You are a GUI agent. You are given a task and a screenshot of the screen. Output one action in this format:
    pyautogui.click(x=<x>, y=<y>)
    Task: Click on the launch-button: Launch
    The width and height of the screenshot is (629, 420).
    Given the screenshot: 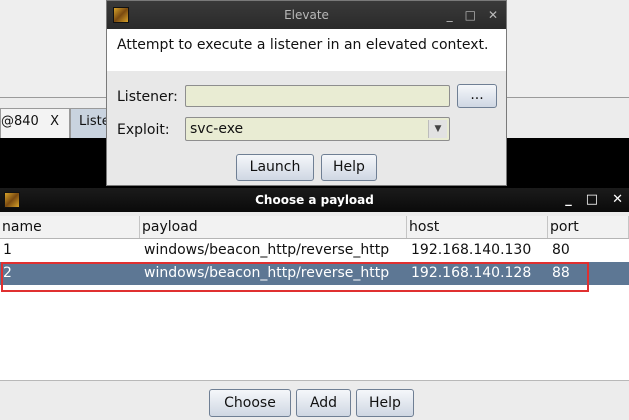 What is the action you would take?
    pyautogui.click(x=275, y=167)
    